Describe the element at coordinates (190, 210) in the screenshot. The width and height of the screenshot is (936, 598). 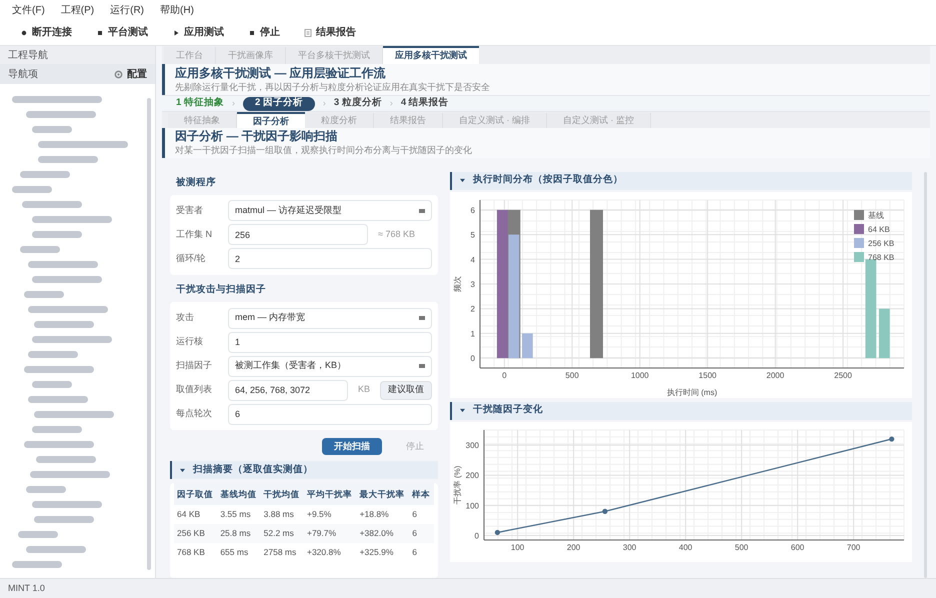
I see `field-label: 受害者` at that location.